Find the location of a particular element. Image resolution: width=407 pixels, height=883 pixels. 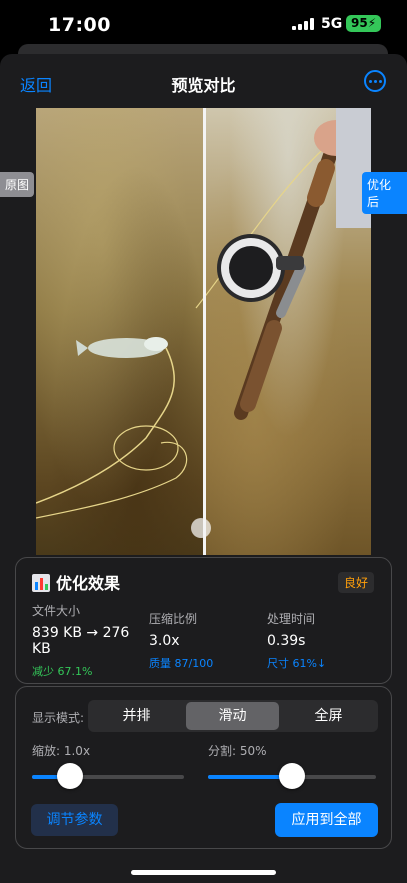

mode-slide: 滑动 is located at coordinates (232, 716).